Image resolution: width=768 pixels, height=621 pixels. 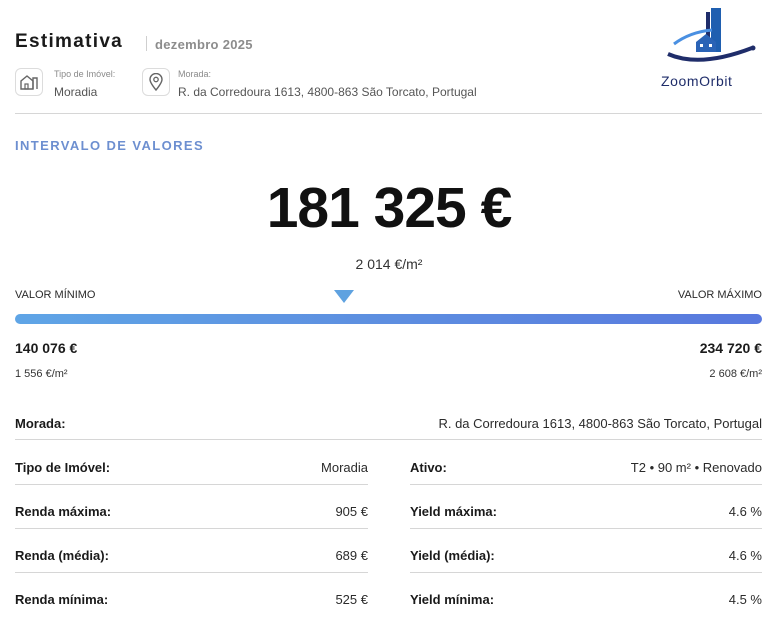 What do you see at coordinates (41, 374) in the screenshot?
I see `min-price-per-sqm: 1 556 €/m²` at bounding box center [41, 374].